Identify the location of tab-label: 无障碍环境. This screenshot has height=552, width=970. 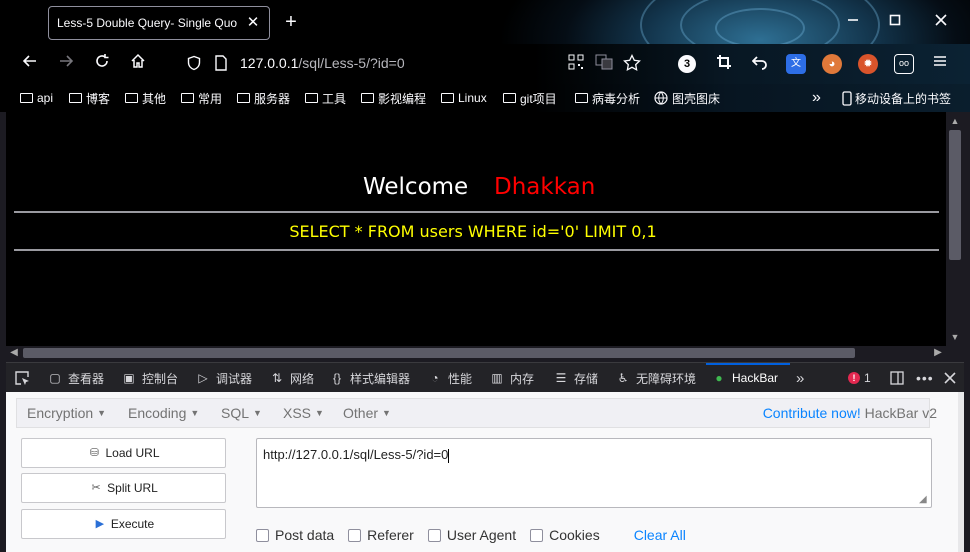
(666, 378).